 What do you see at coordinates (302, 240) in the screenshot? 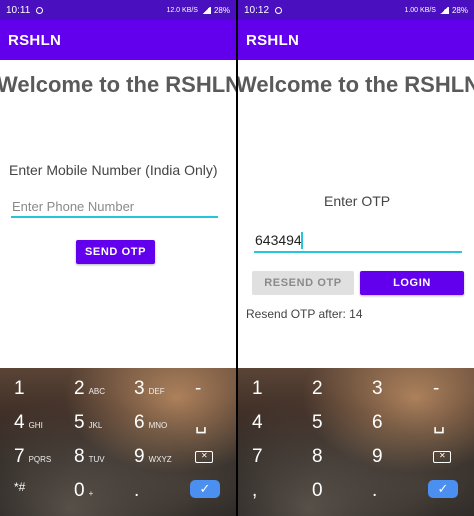
I see `text-cursor` at bounding box center [302, 240].